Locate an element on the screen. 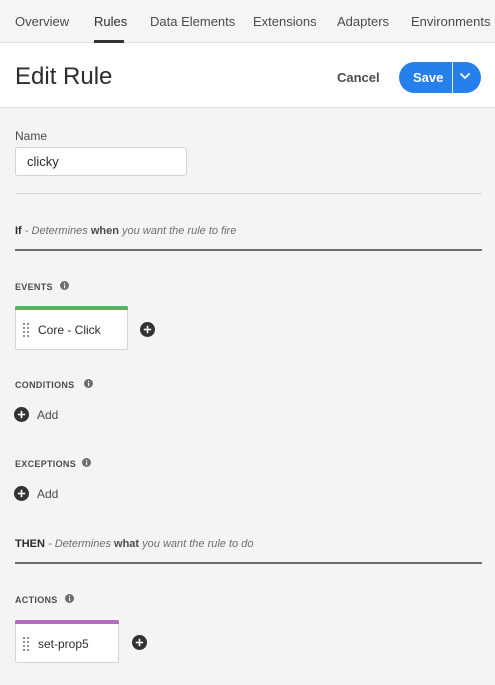 This screenshot has height=685, width=495. then-divider is located at coordinates (248, 563).